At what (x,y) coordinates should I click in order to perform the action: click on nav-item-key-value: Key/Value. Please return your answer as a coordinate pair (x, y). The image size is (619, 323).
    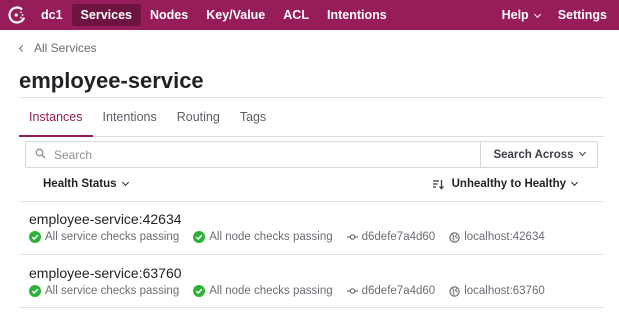
    Looking at the image, I should click on (235, 15).